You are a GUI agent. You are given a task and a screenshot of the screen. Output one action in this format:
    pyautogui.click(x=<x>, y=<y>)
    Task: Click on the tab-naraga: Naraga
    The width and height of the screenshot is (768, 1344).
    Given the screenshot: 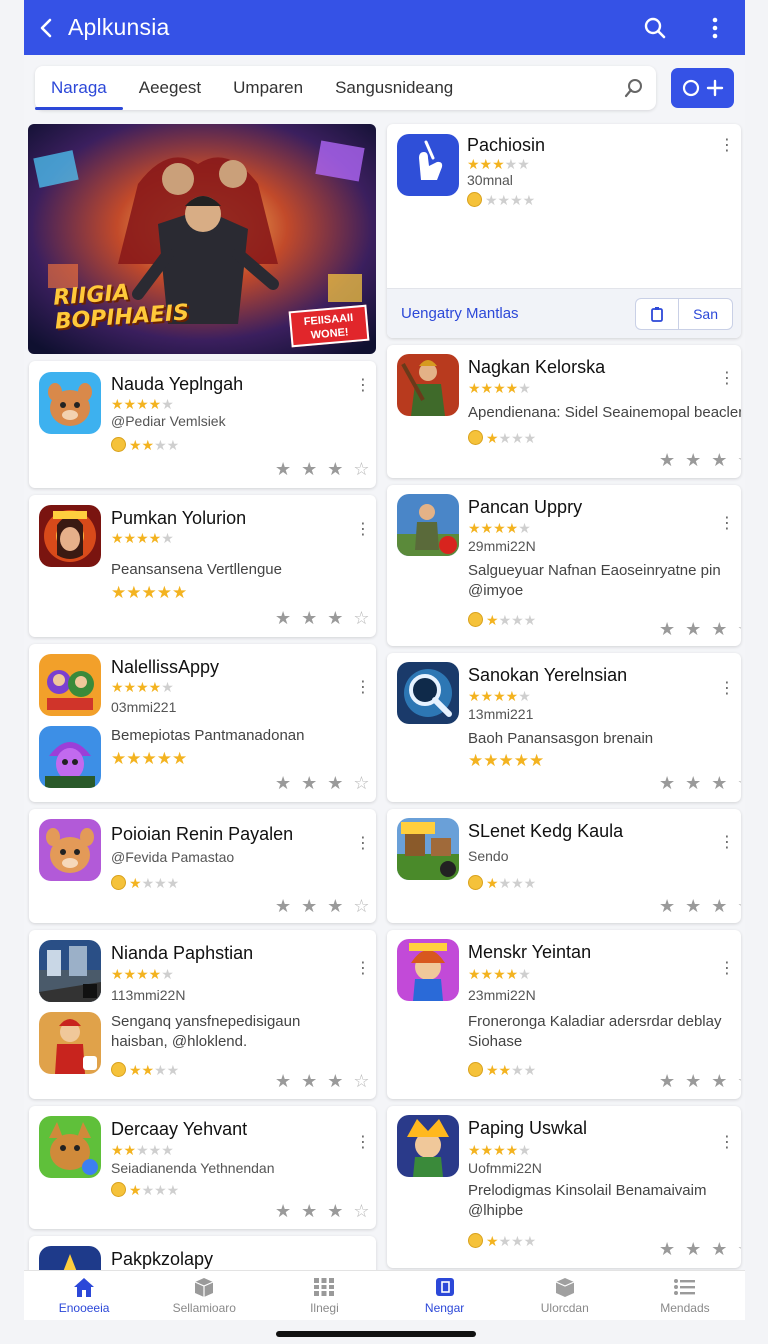 What is the action you would take?
    pyautogui.click(x=79, y=88)
    